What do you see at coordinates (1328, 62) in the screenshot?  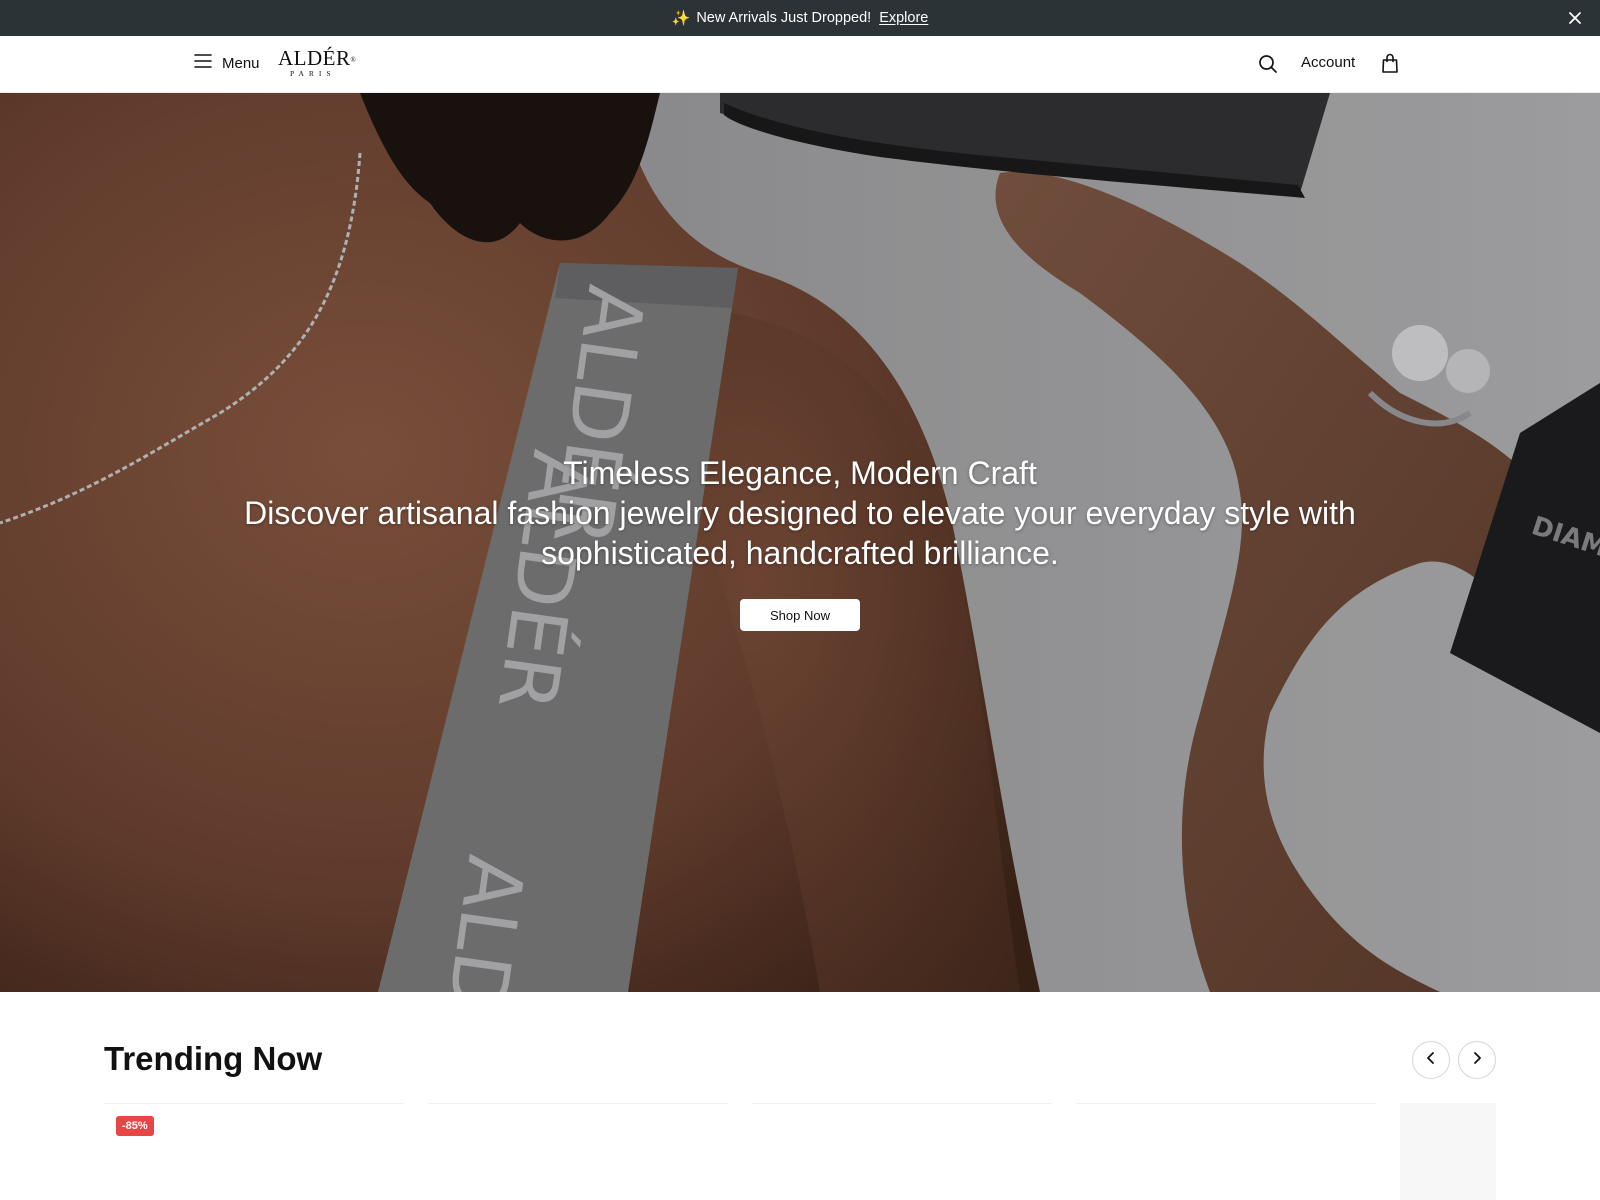 I see `account-link: Account` at bounding box center [1328, 62].